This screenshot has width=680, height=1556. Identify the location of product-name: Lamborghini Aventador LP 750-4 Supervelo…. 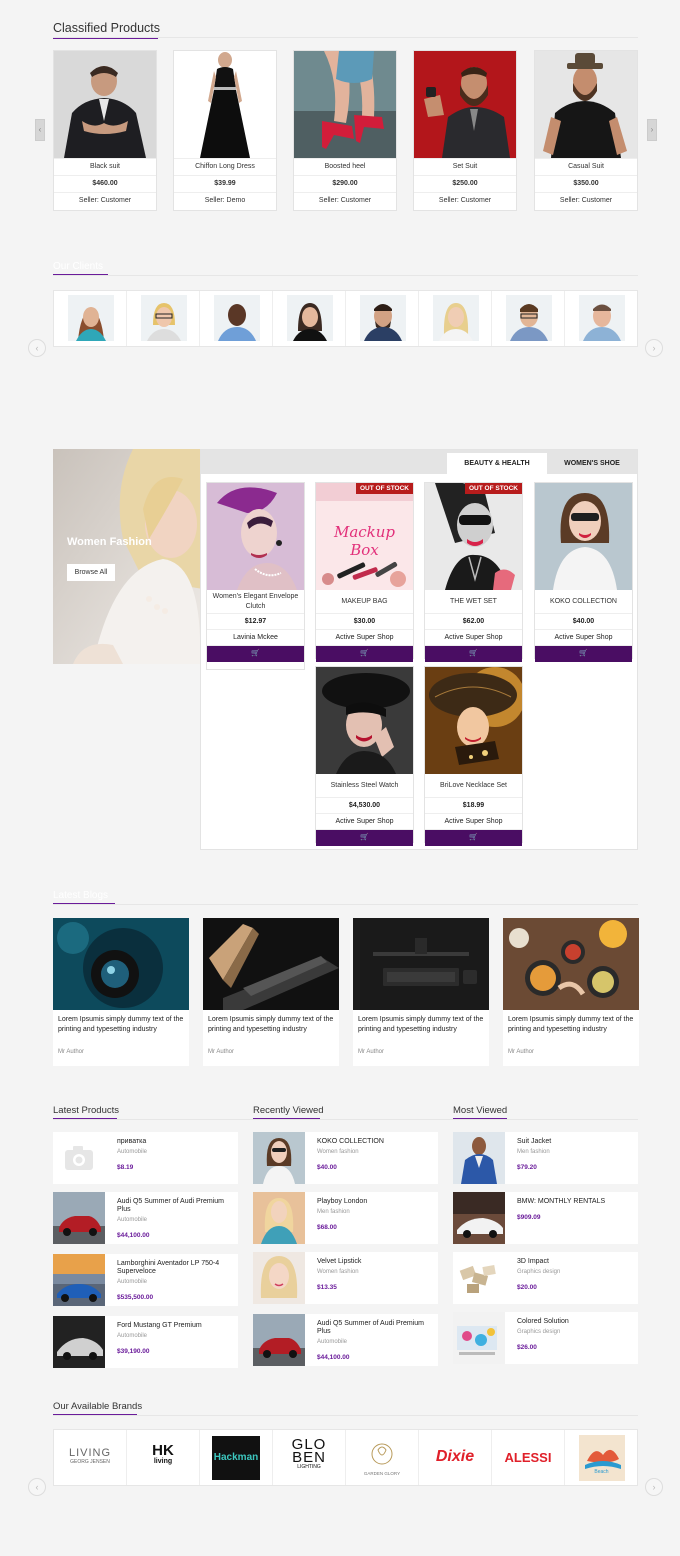
(174, 1268).